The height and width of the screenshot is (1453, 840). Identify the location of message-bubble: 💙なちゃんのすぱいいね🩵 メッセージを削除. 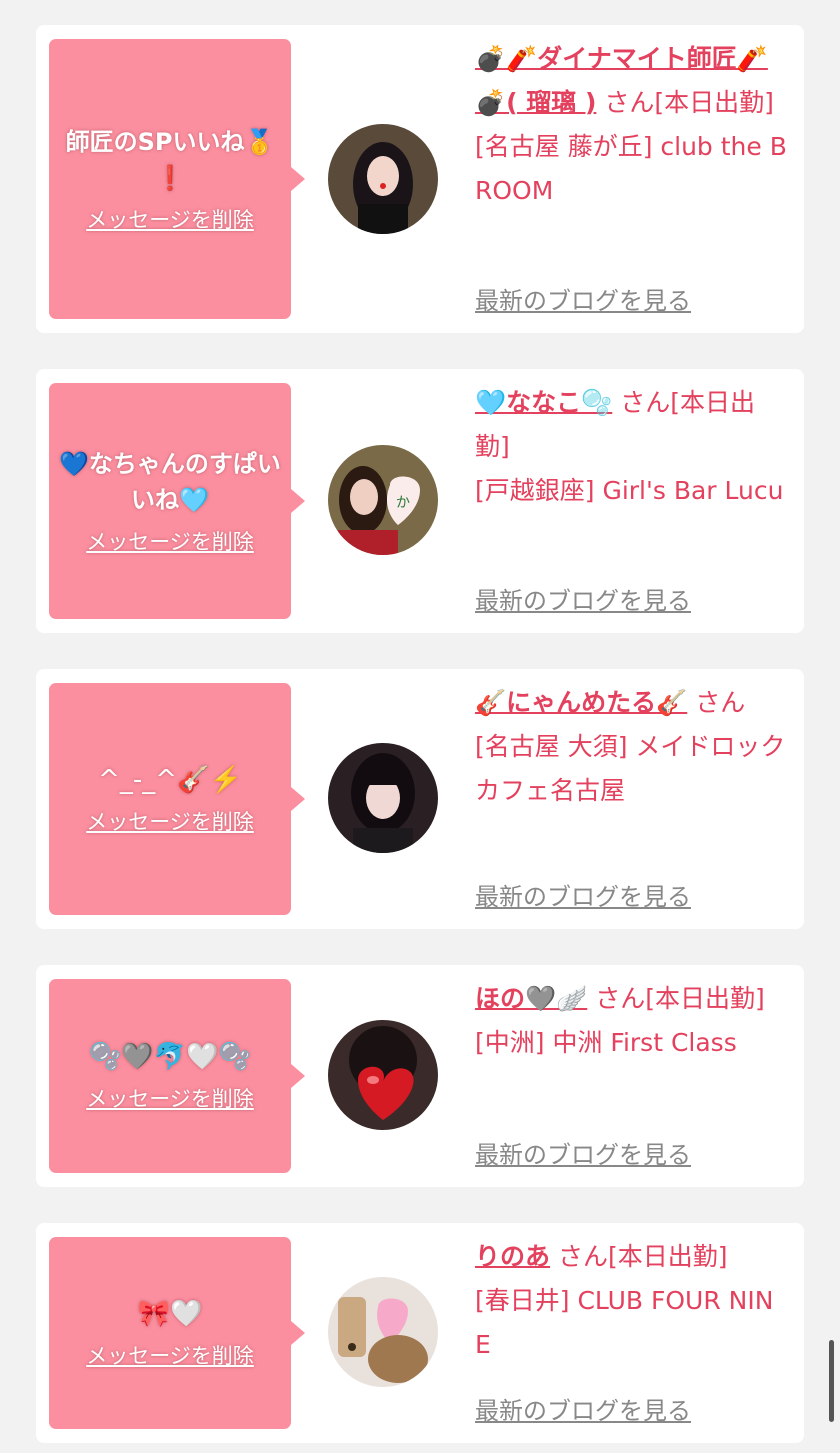
(177, 501).